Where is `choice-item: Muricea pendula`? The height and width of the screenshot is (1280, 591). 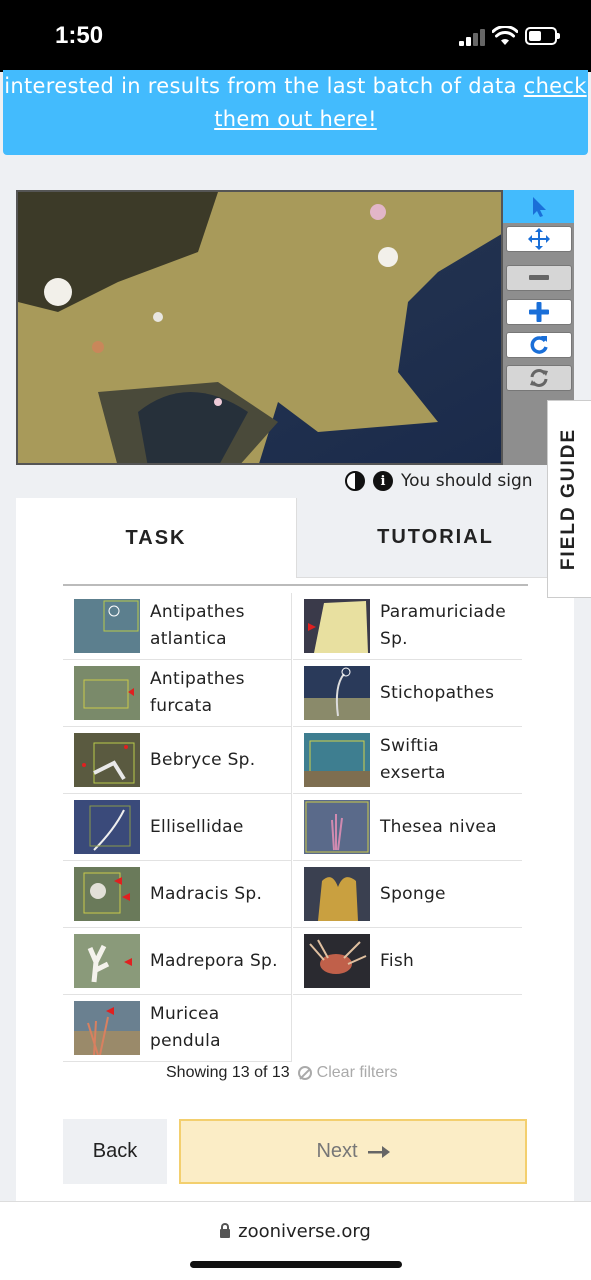 choice-item: Muricea pendula is located at coordinates (177, 1028).